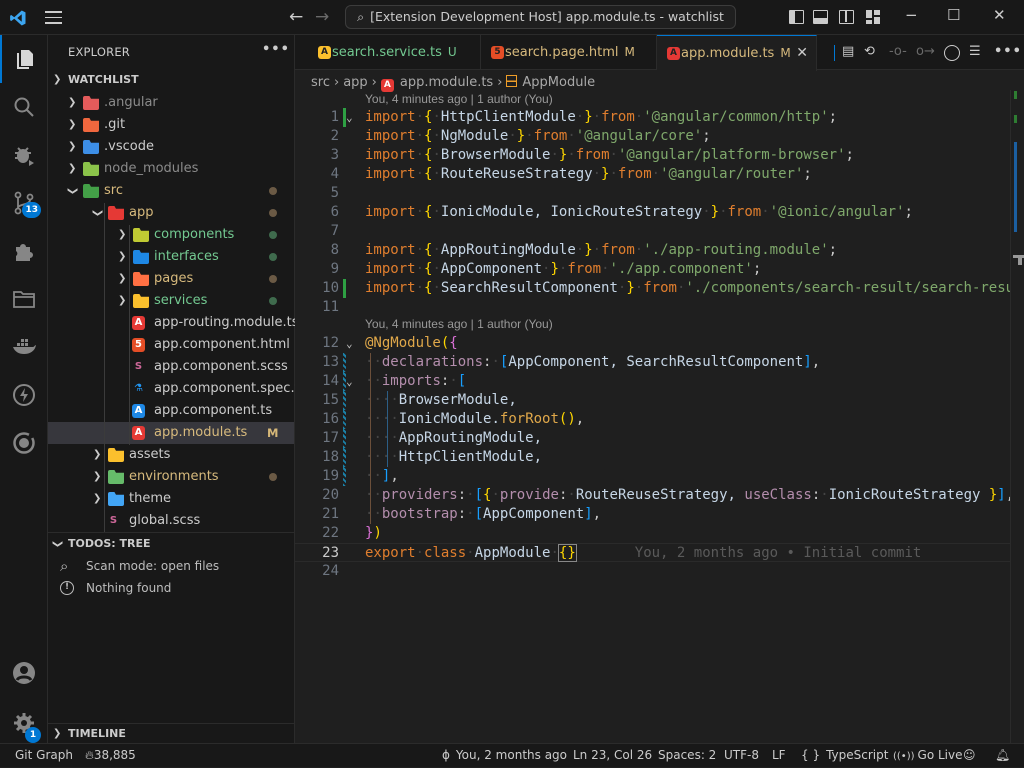  I want to click on activity-extensions, so click(24, 251).